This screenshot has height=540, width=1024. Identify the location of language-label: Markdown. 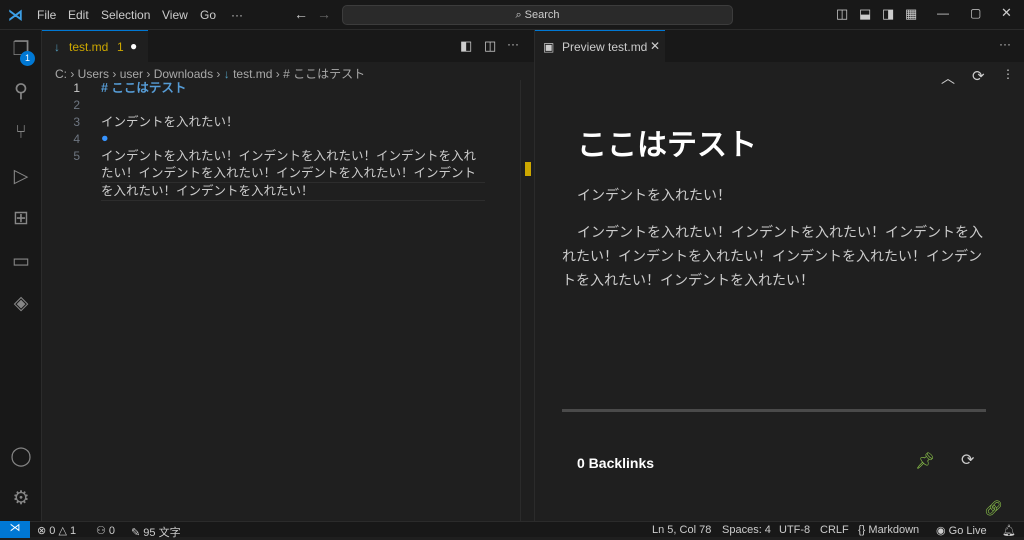
(894, 530).